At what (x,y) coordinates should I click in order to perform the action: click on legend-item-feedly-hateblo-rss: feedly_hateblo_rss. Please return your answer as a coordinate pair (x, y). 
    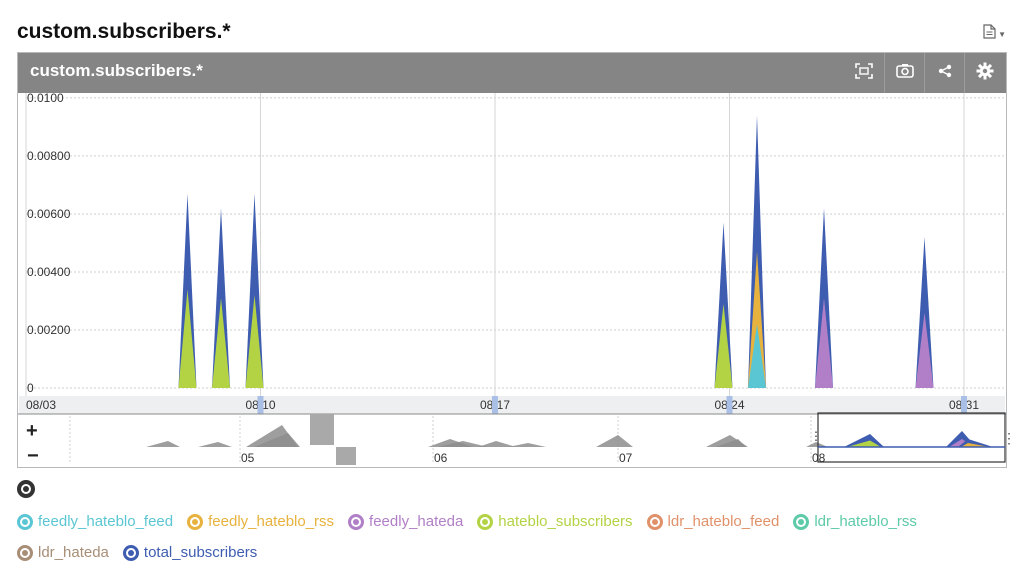
    Looking at the image, I should click on (260, 521).